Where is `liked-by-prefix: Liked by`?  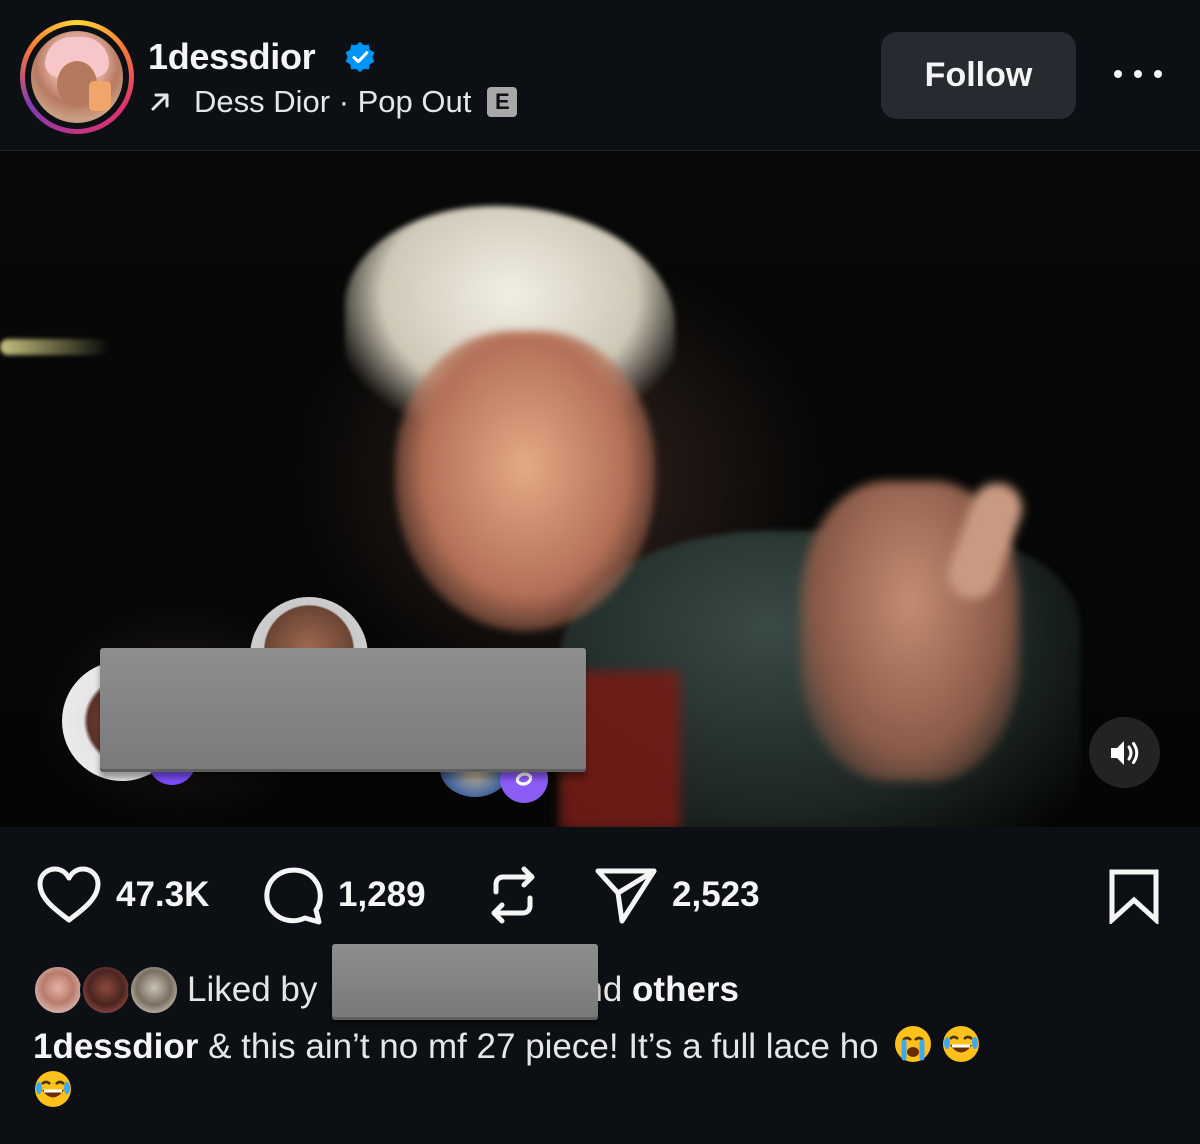 liked-by-prefix: Liked by is located at coordinates (252, 989).